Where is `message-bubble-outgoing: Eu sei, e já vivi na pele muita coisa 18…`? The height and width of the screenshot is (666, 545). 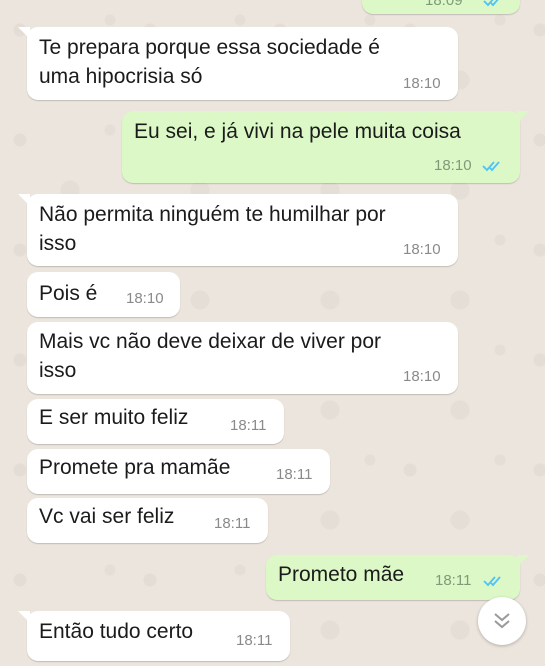
message-bubble-outgoing: Eu sei, e já vivi na pele muita coisa 18… is located at coordinates (325, 147).